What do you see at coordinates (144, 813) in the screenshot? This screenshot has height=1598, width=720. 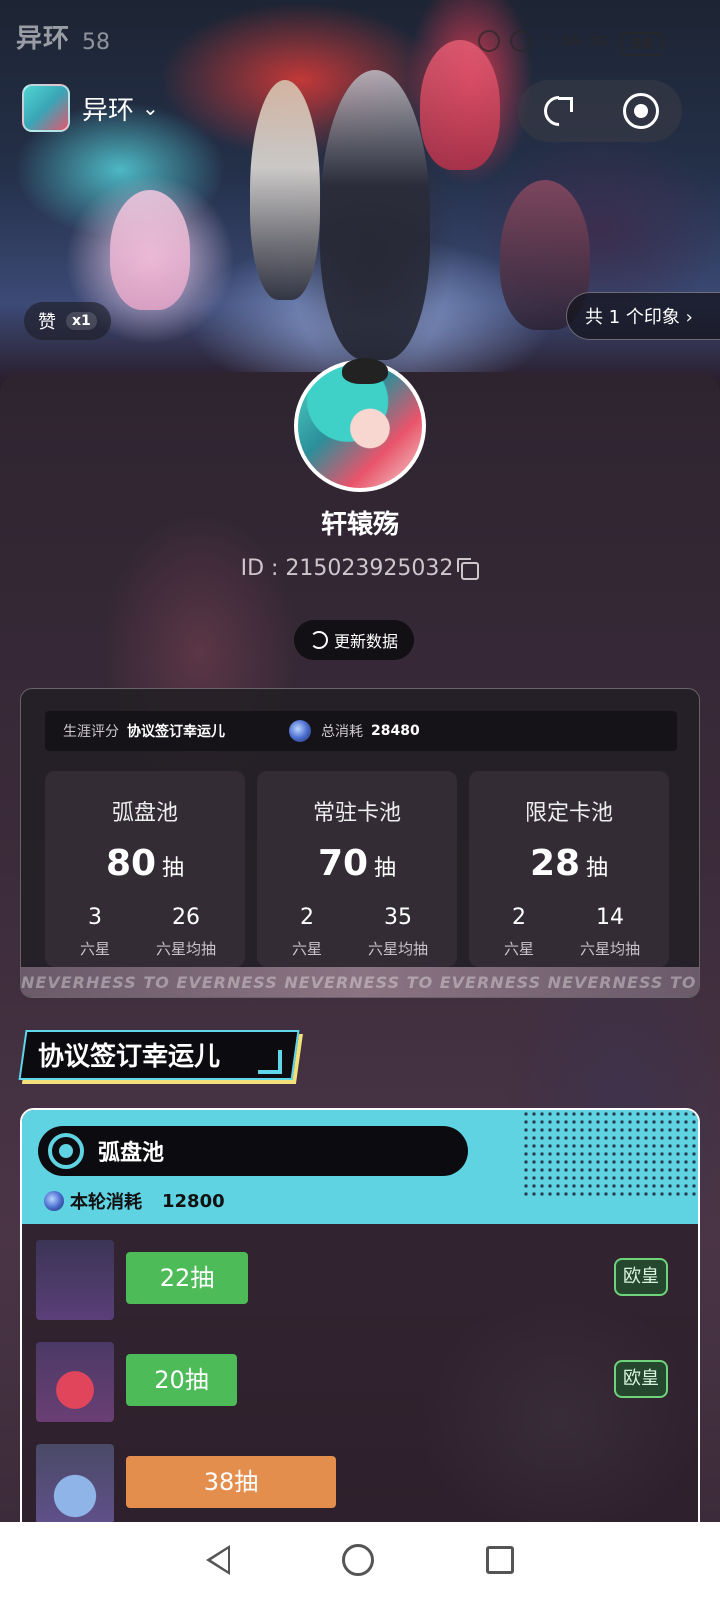 I see `pool-title: 弧盘池` at bounding box center [144, 813].